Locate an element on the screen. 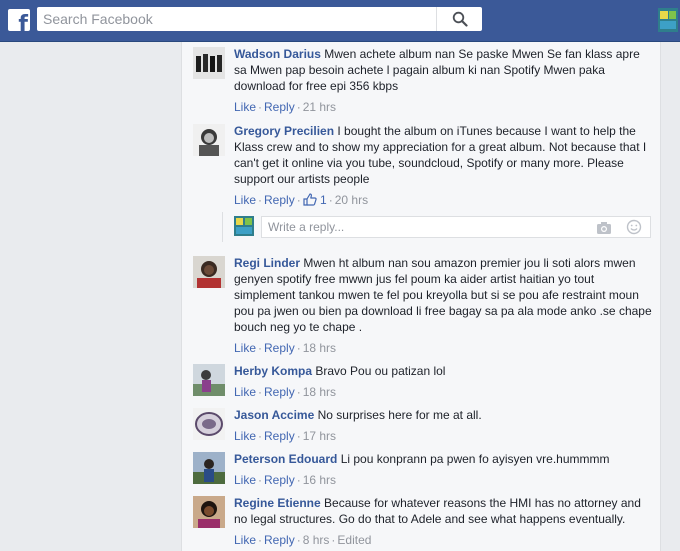 The height and width of the screenshot is (551, 680). search-box is located at coordinates (259, 19).